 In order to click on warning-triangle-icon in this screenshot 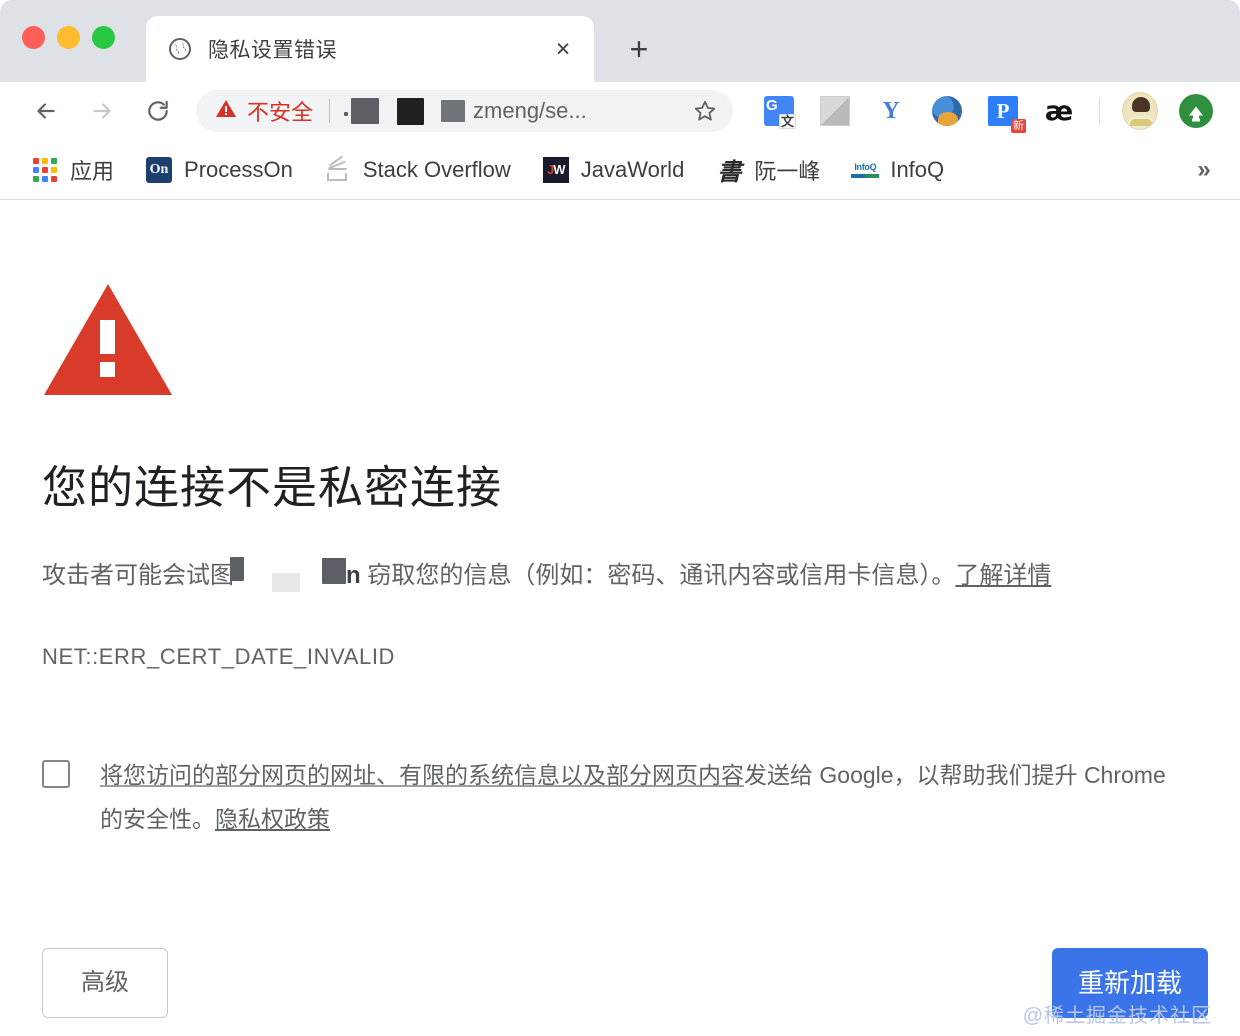, I will do `click(226, 111)`.